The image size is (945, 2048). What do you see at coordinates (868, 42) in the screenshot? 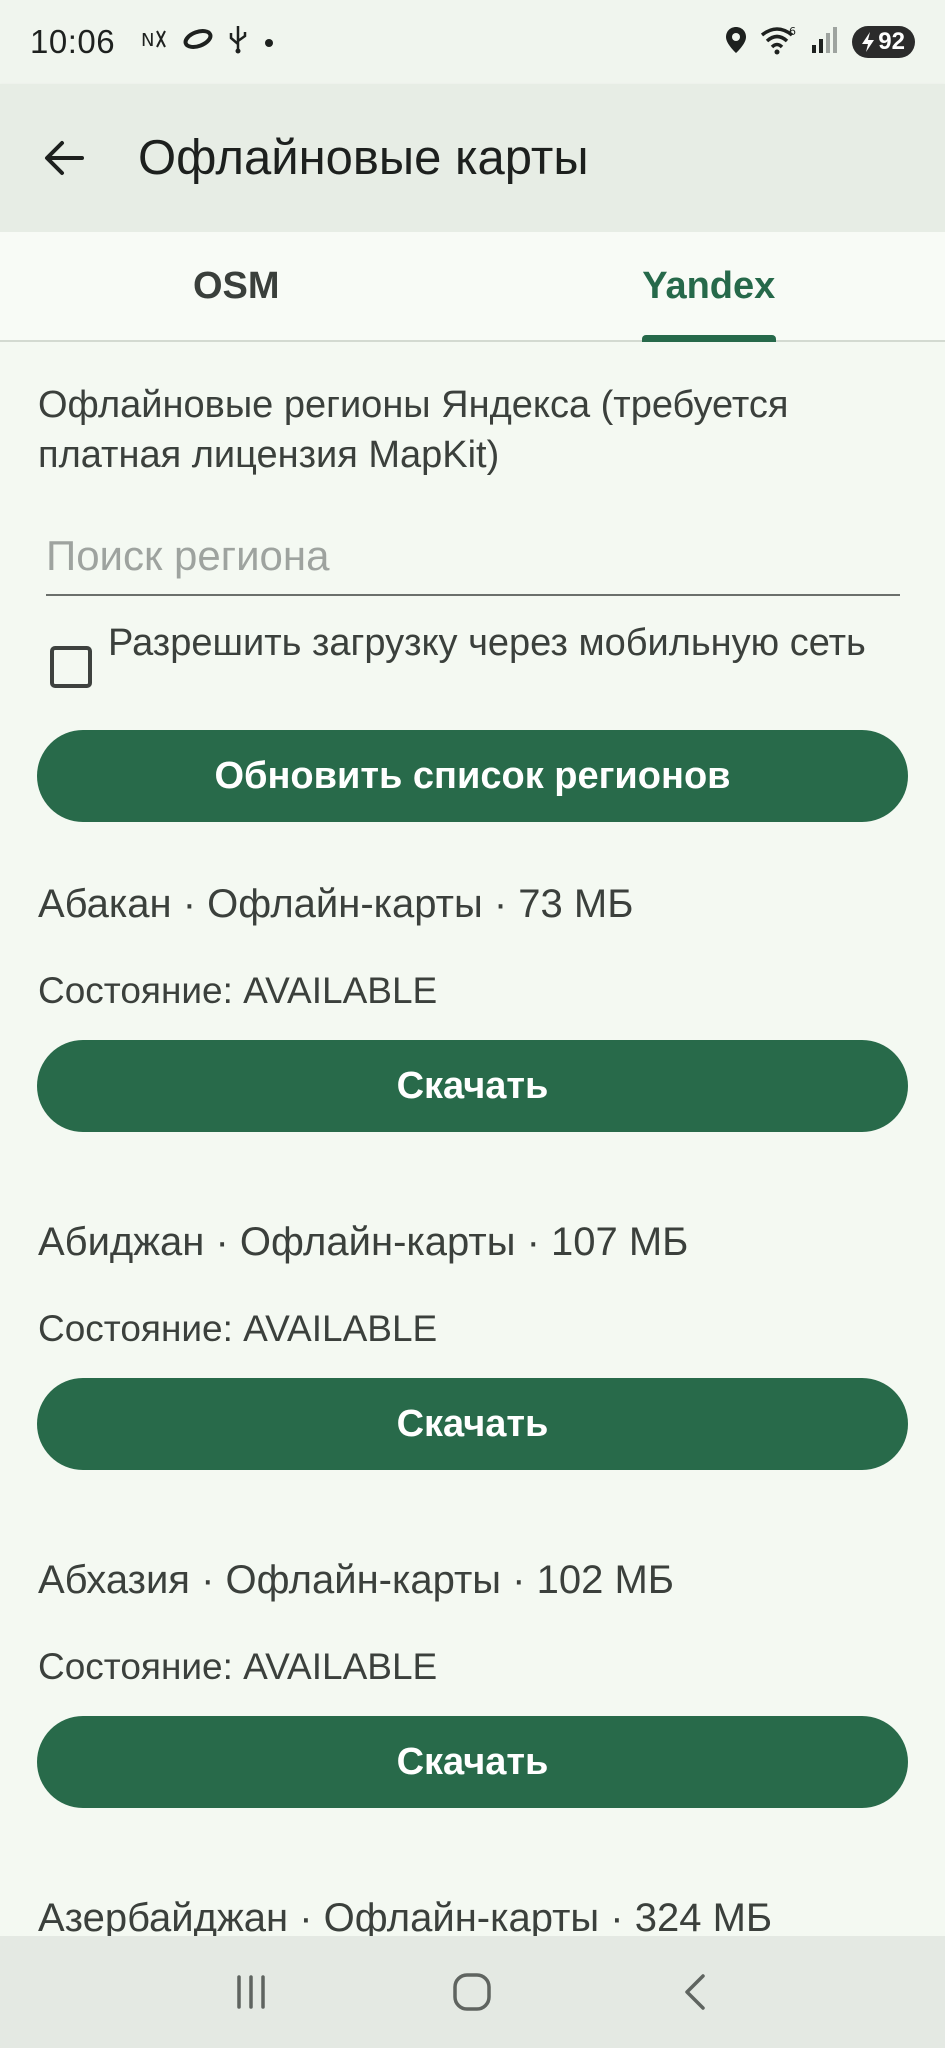
I see `charging-icon` at bounding box center [868, 42].